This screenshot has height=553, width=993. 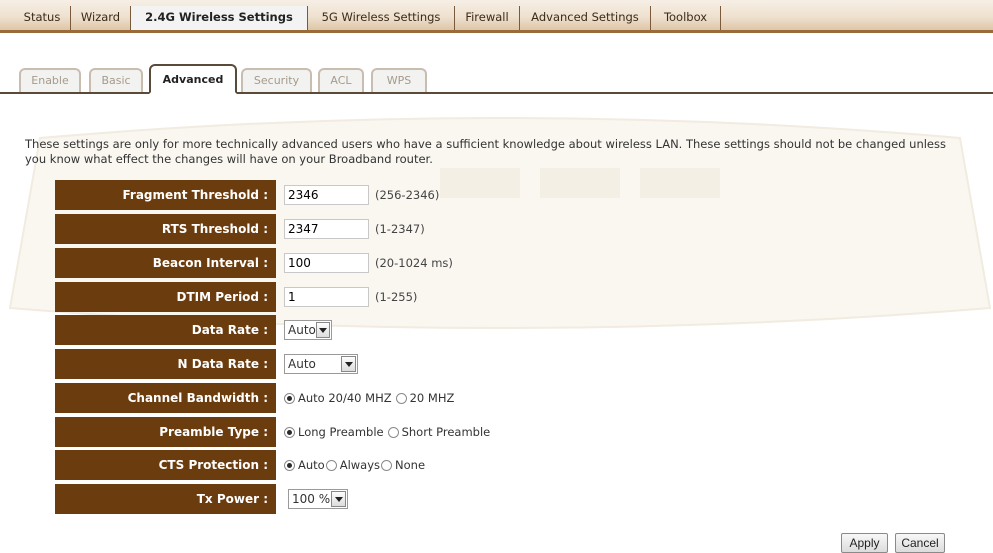 What do you see at coordinates (165, 465) in the screenshot?
I see `cts-protection-label: CTS Protection :` at bounding box center [165, 465].